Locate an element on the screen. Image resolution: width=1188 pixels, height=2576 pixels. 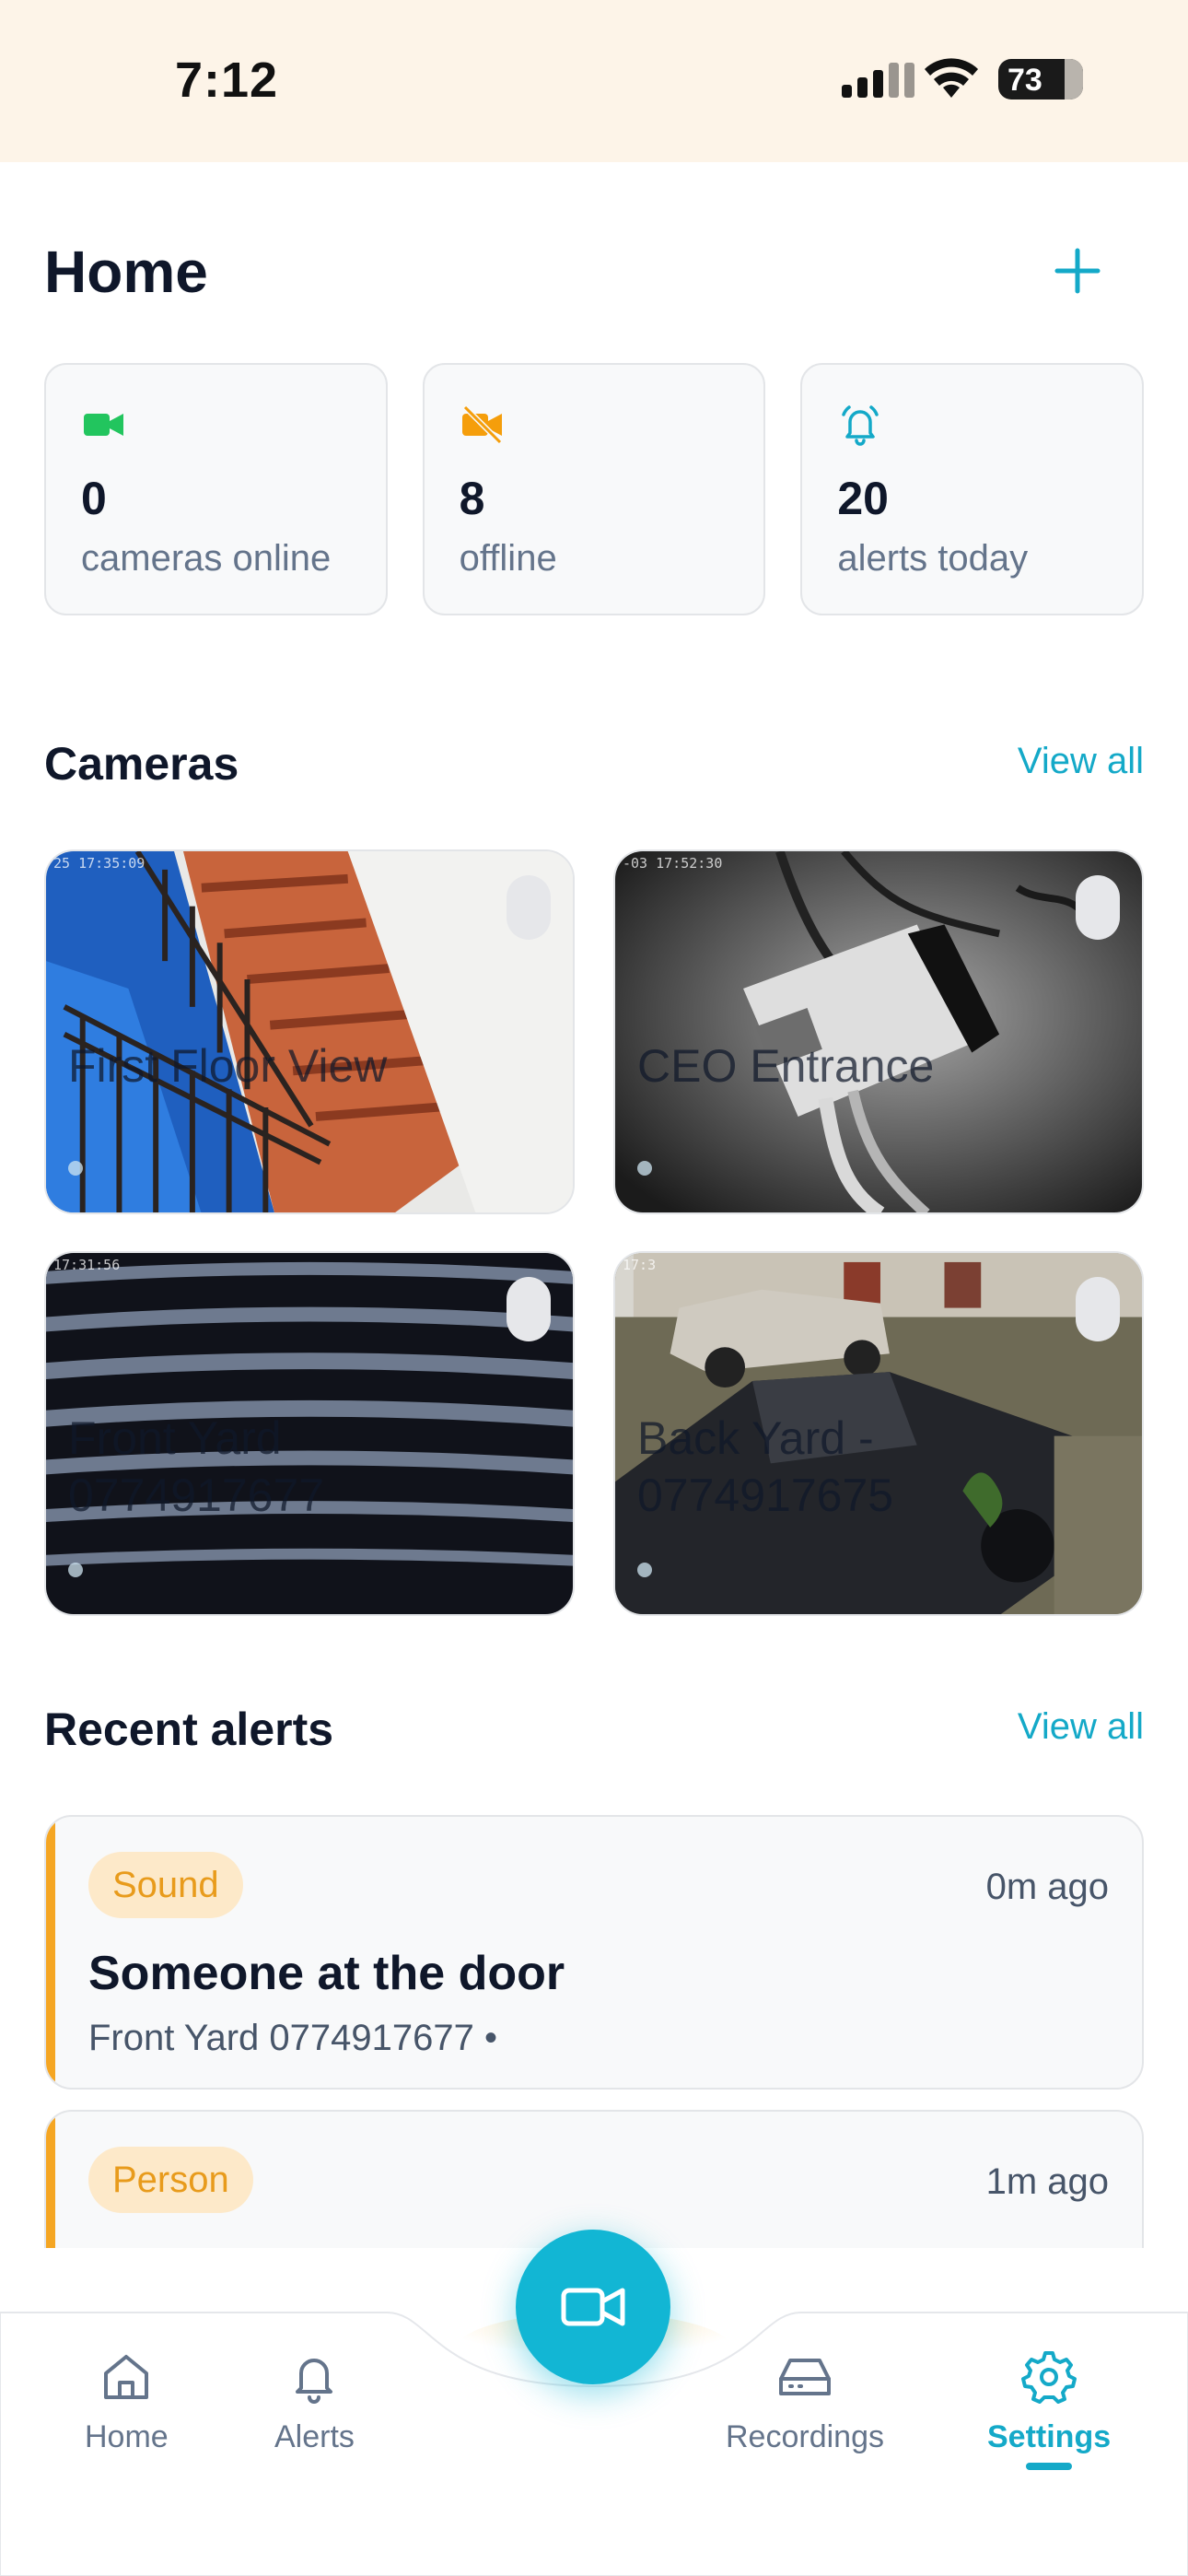
live-view-button is located at coordinates (593, 2307).